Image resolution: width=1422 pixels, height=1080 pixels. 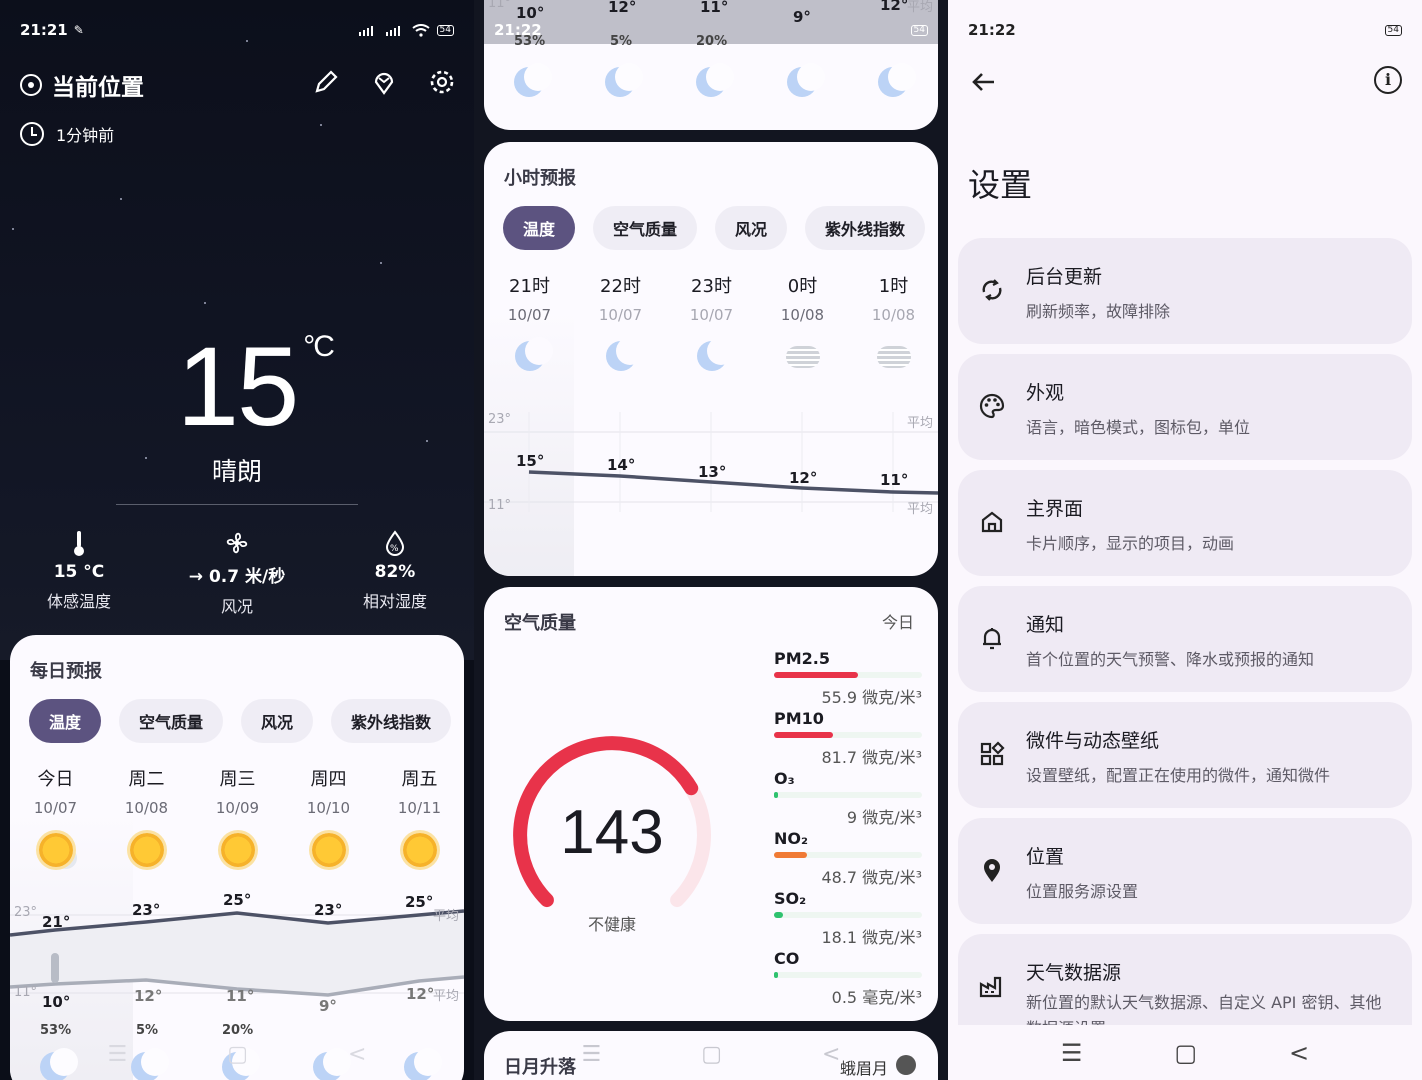 What do you see at coordinates (540, 623) in the screenshot?
I see `air-quality-title: 空气质量` at bounding box center [540, 623].